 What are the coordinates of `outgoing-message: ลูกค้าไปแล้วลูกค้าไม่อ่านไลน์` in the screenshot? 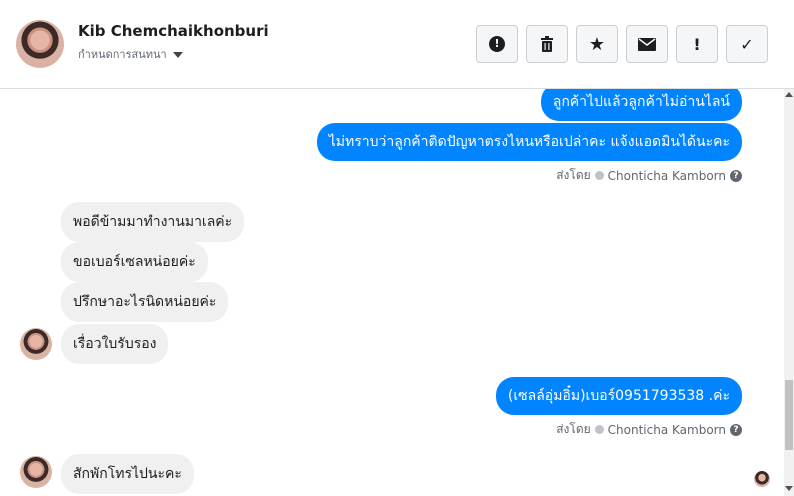 It's located at (641, 105).